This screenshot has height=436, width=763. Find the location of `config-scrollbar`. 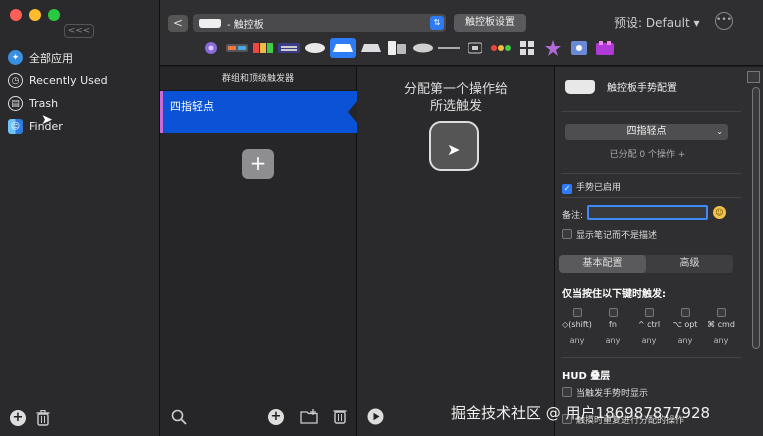

config-scrollbar is located at coordinates (756, 218).